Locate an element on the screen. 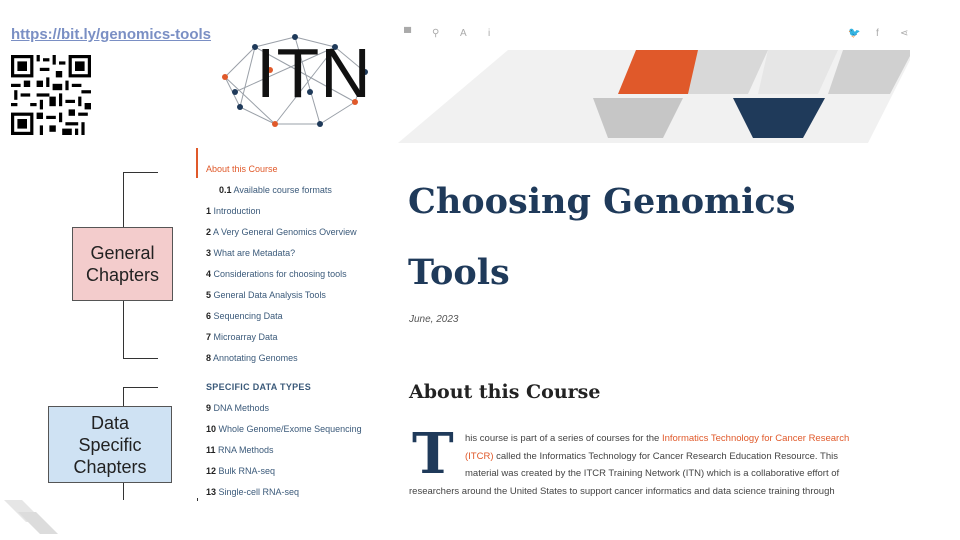 The width and height of the screenshot is (960, 540). toc-item-microarray-data: 7 Microarray Data is located at coordinates (242, 337).